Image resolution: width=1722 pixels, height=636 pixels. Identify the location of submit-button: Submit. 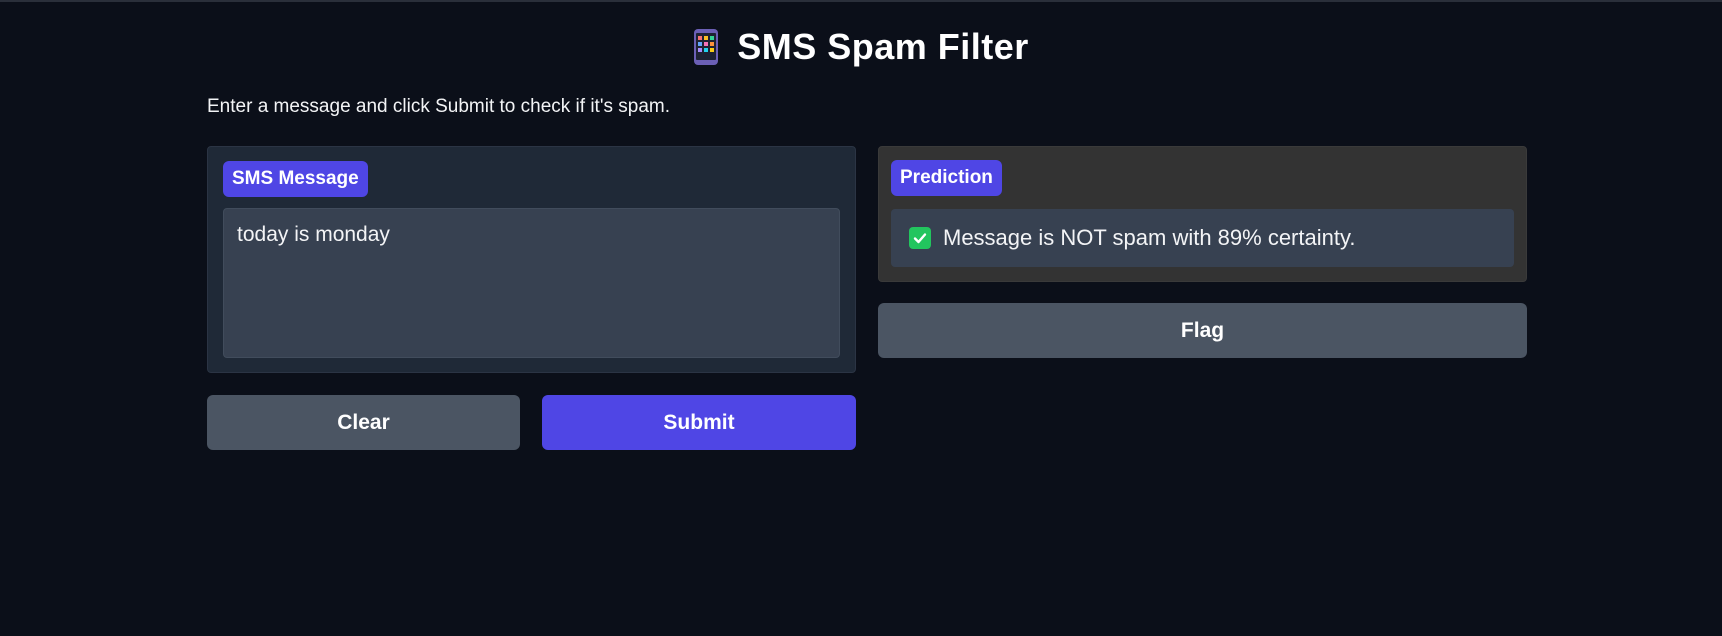
(699, 422).